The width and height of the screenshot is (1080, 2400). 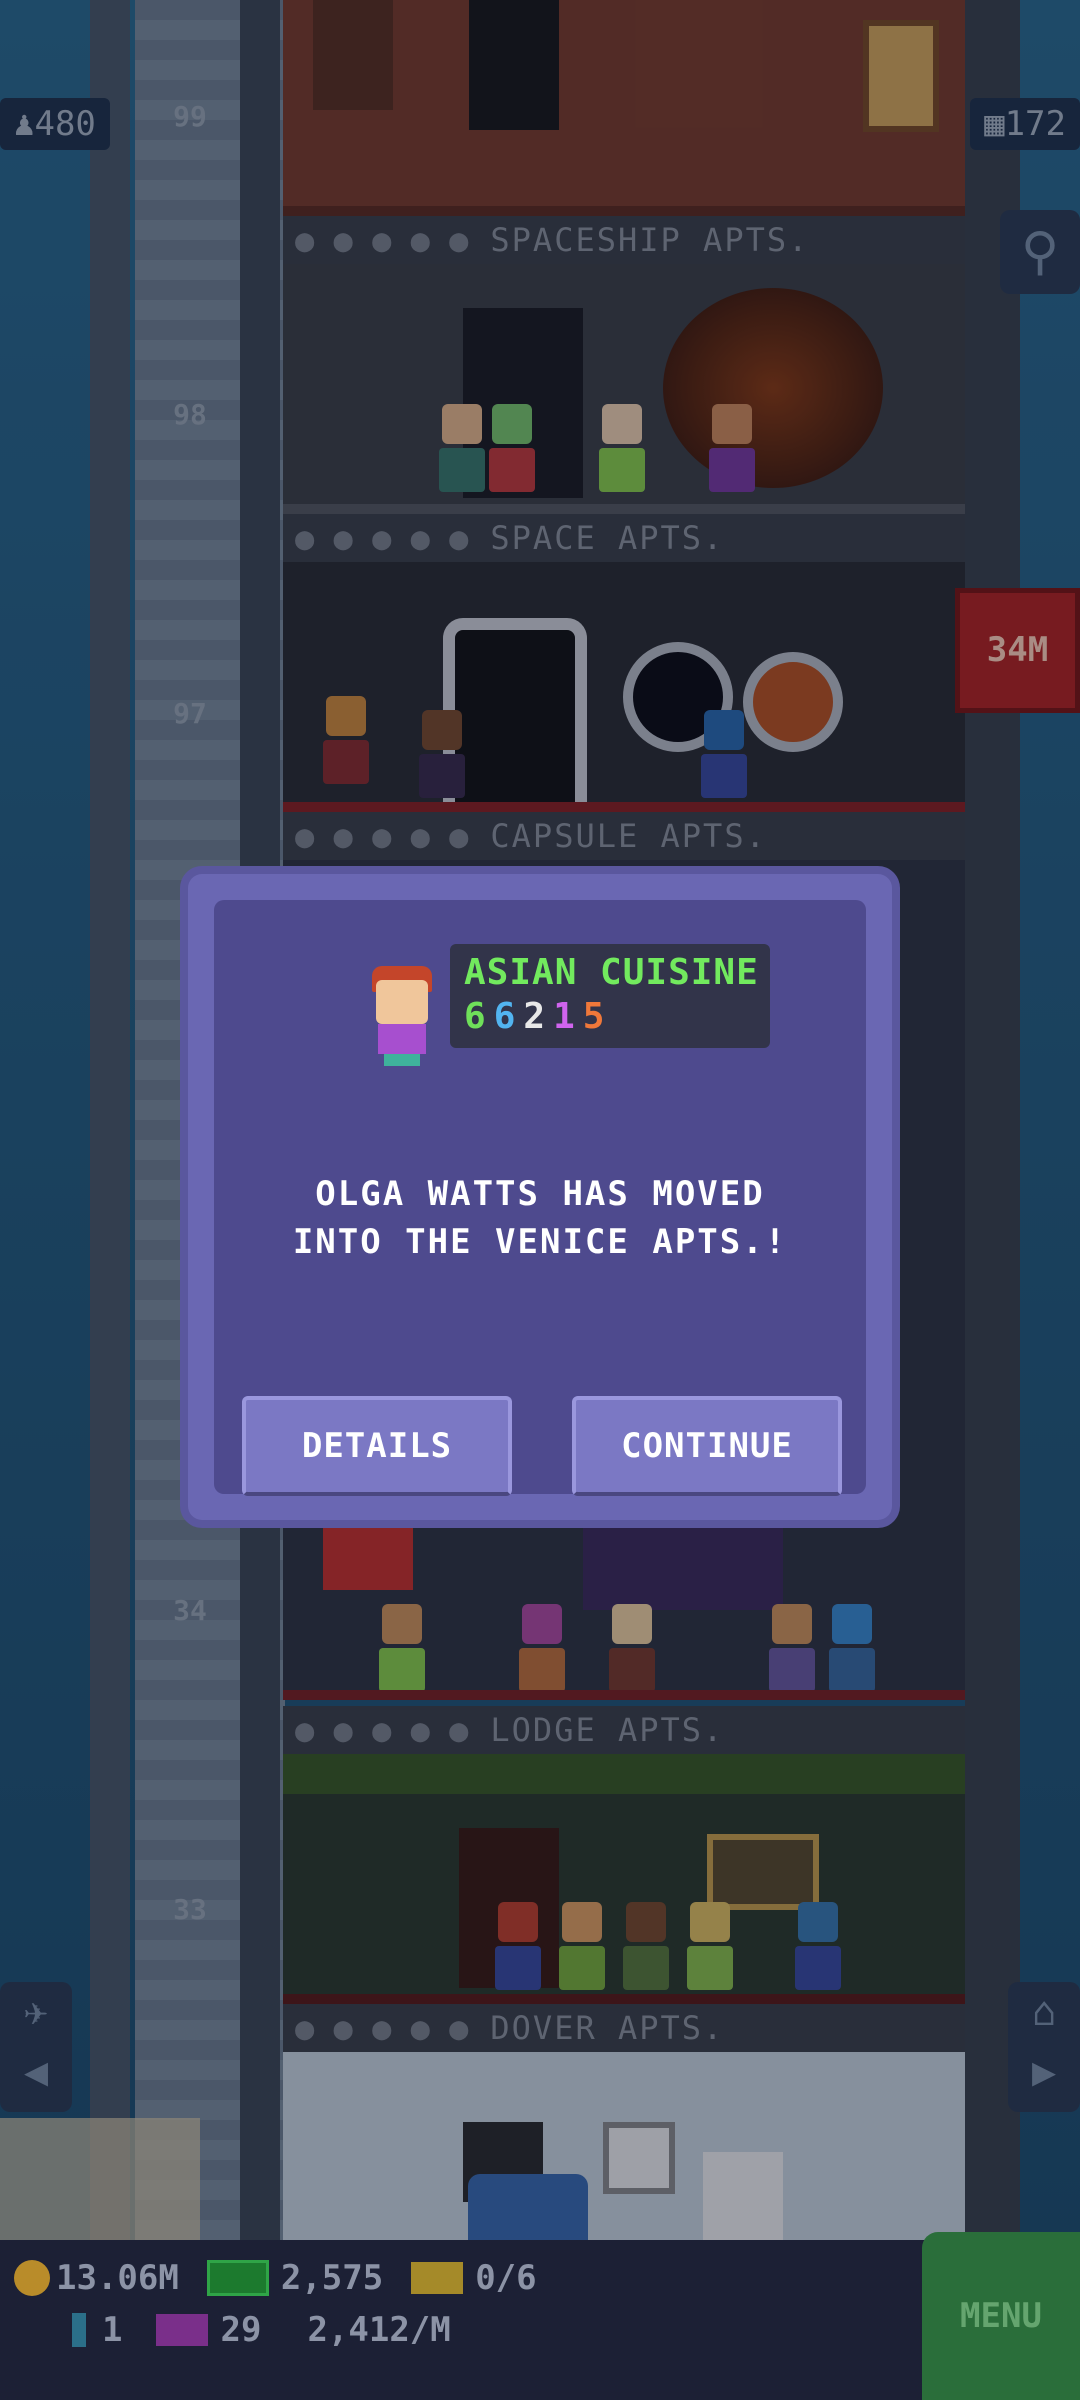 I want to click on coin-count: 13.06M, so click(x=117, y=2278).